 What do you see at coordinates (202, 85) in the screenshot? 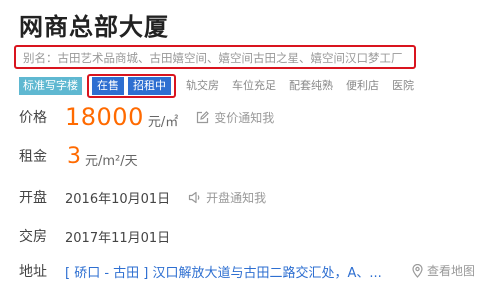
I see `tag-metro: 轨交房` at bounding box center [202, 85].